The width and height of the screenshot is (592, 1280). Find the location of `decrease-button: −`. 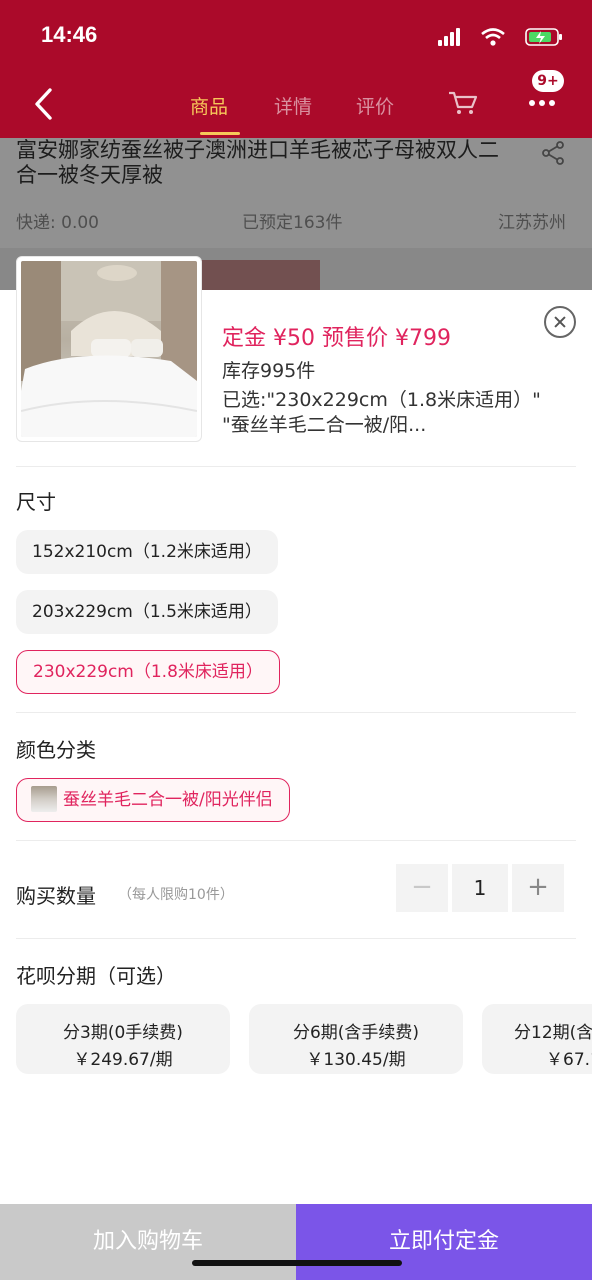

decrease-button: − is located at coordinates (422, 888).